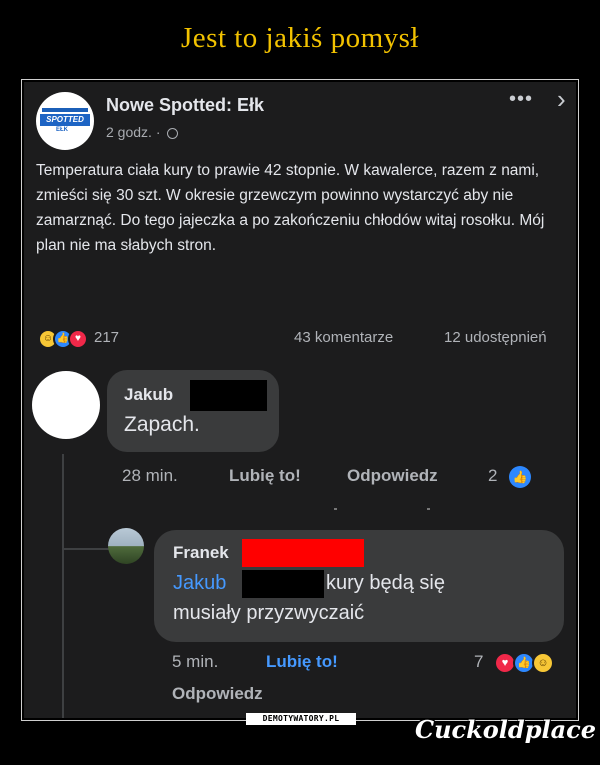 This screenshot has width=600, height=765. What do you see at coordinates (526, 663) in the screenshot?
I see `reply-reactions: ♥ 👍 ☺` at bounding box center [526, 663].